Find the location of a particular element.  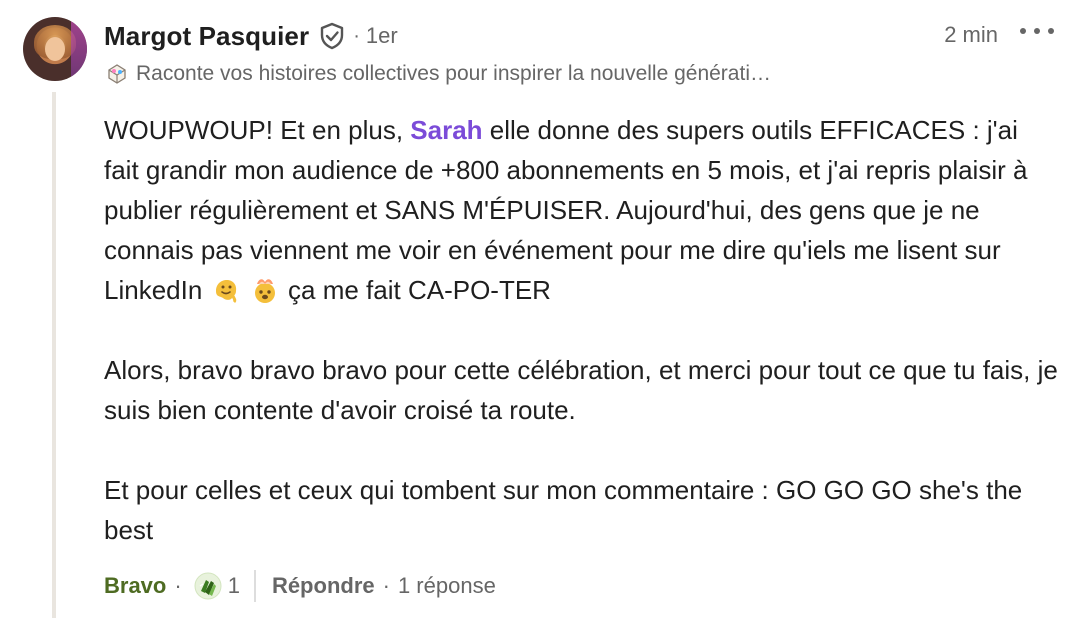

connection-degree: 1er is located at coordinates (381, 35).